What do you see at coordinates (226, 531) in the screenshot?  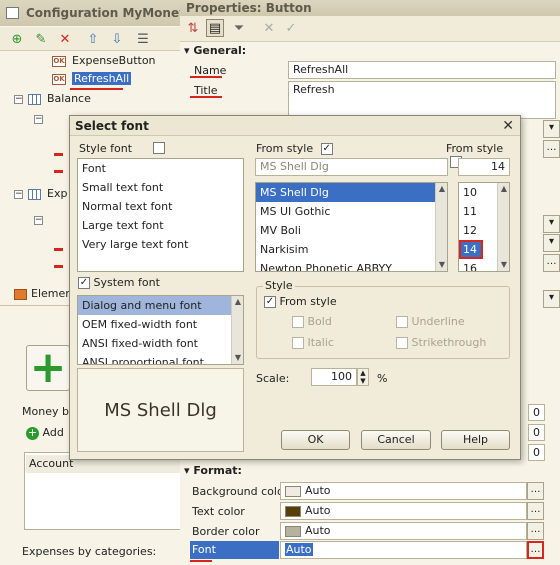 I see `border-color-label: Border color` at bounding box center [226, 531].